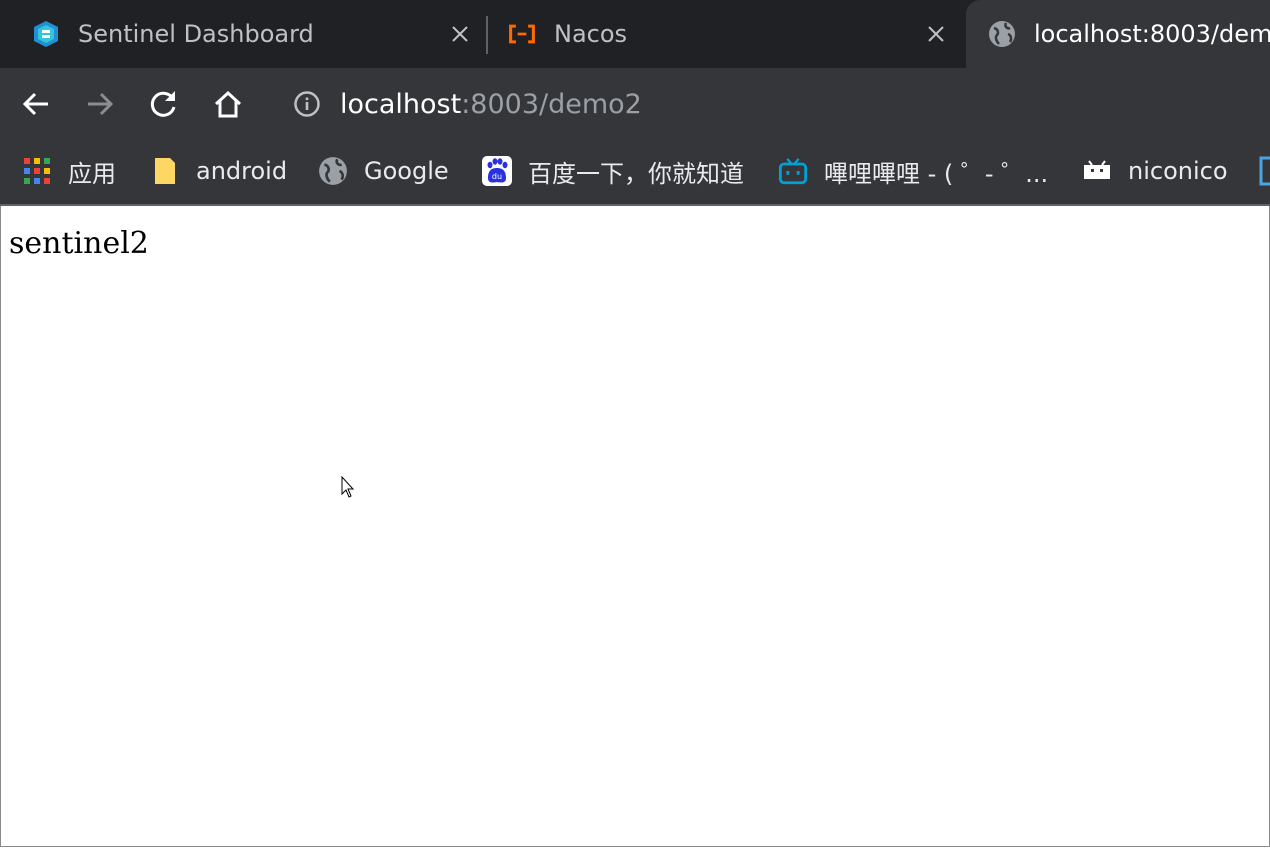 Image resolution: width=1270 pixels, height=848 pixels. Describe the element at coordinates (1178, 171) in the screenshot. I see `bookmark-label: niconico` at that location.